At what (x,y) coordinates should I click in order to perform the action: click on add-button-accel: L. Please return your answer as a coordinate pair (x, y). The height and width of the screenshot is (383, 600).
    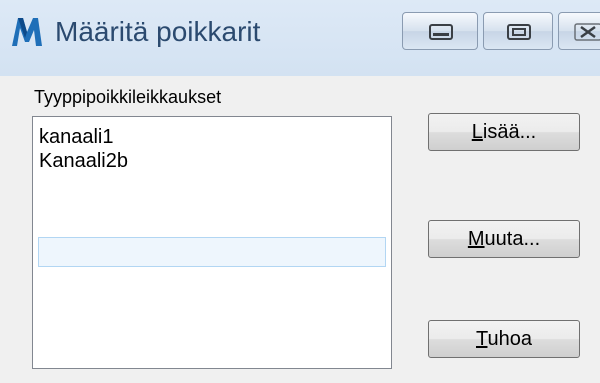
    Looking at the image, I should click on (477, 132).